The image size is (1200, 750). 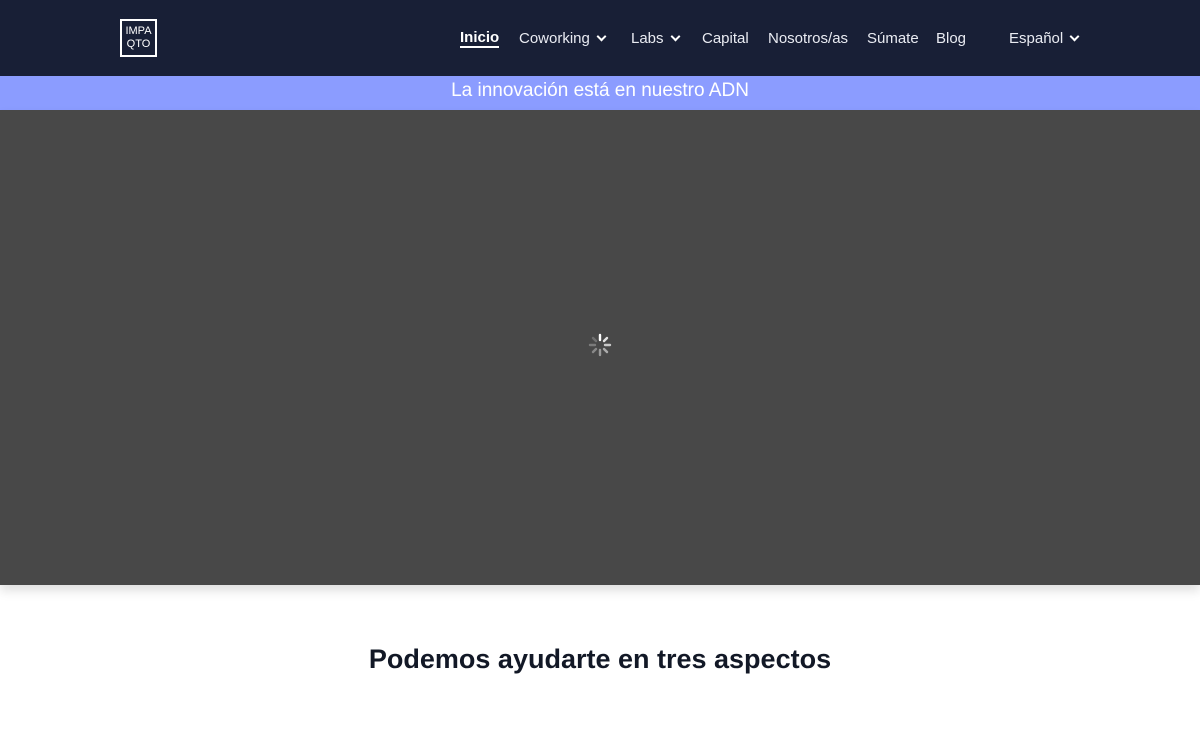 I want to click on nav-item-sumate: Súmate, so click(x=893, y=38).